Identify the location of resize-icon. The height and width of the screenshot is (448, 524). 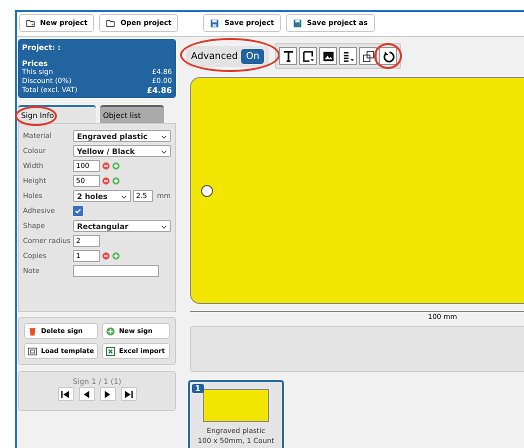
(368, 56).